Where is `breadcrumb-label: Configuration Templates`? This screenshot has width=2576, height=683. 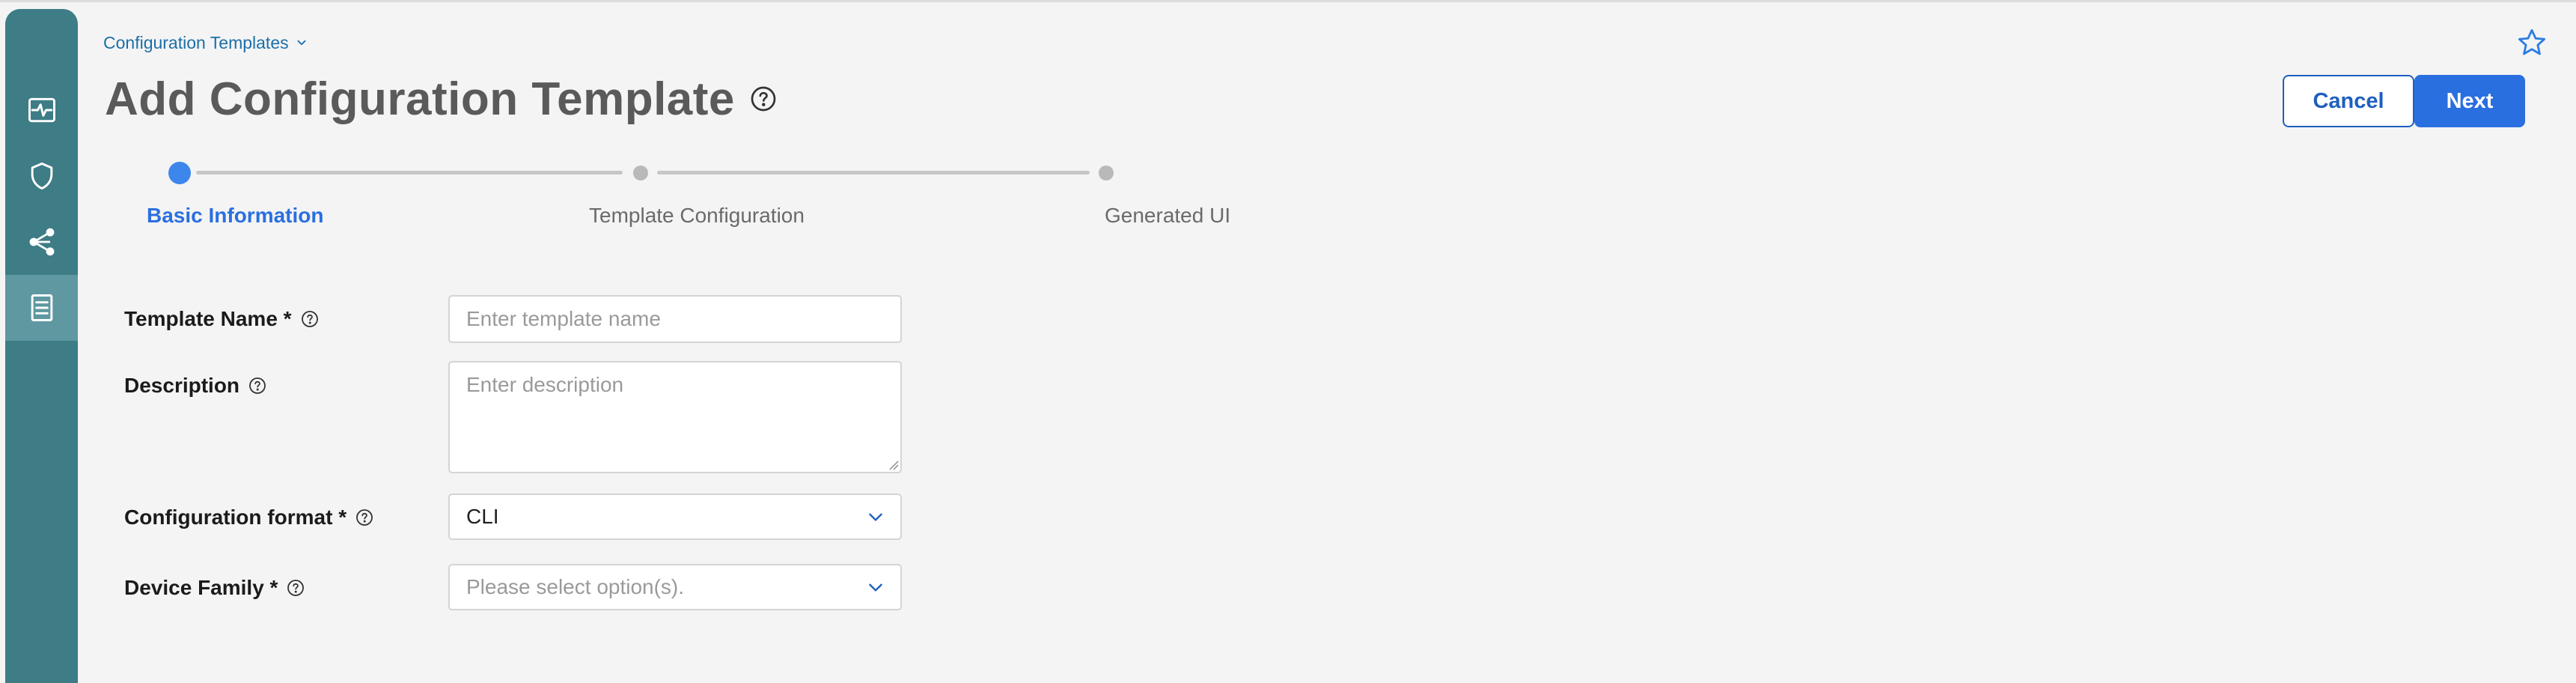
breadcrumb-label: Configuration Templates is located at coordinates (196, 42).